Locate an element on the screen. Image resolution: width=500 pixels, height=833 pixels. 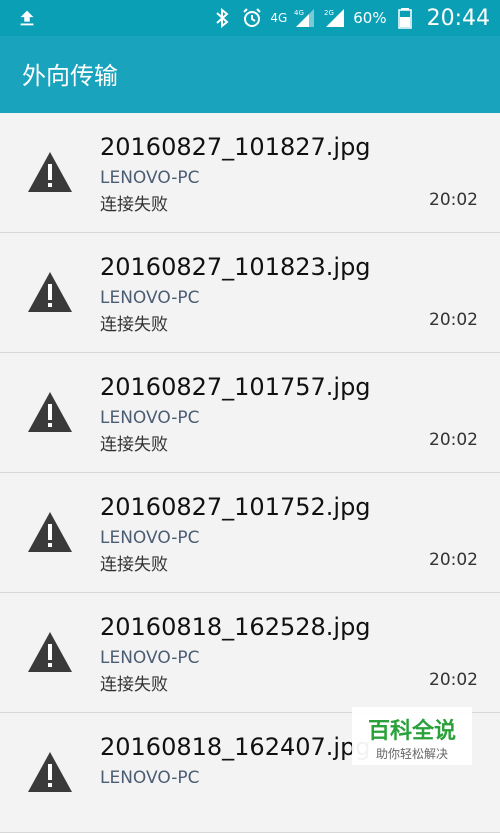
watermark-subtitle: 助你轻松解决 is located at coordinates (411, 754).